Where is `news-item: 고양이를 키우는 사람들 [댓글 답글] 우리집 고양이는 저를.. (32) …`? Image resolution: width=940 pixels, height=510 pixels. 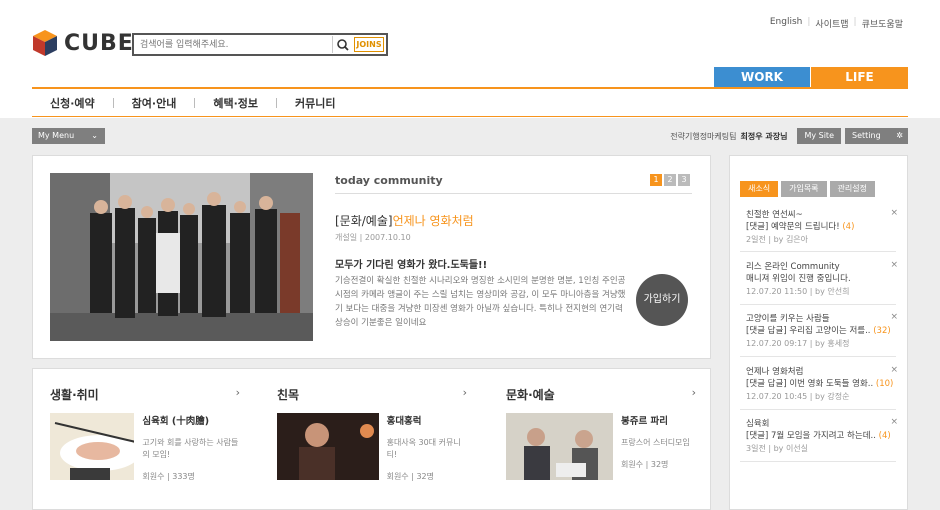
news-item: 고양이를 키우는 사람들 [댓글 답글] 우리집 고양이는 저를.. (32) … is located at coordinates (822, 330).